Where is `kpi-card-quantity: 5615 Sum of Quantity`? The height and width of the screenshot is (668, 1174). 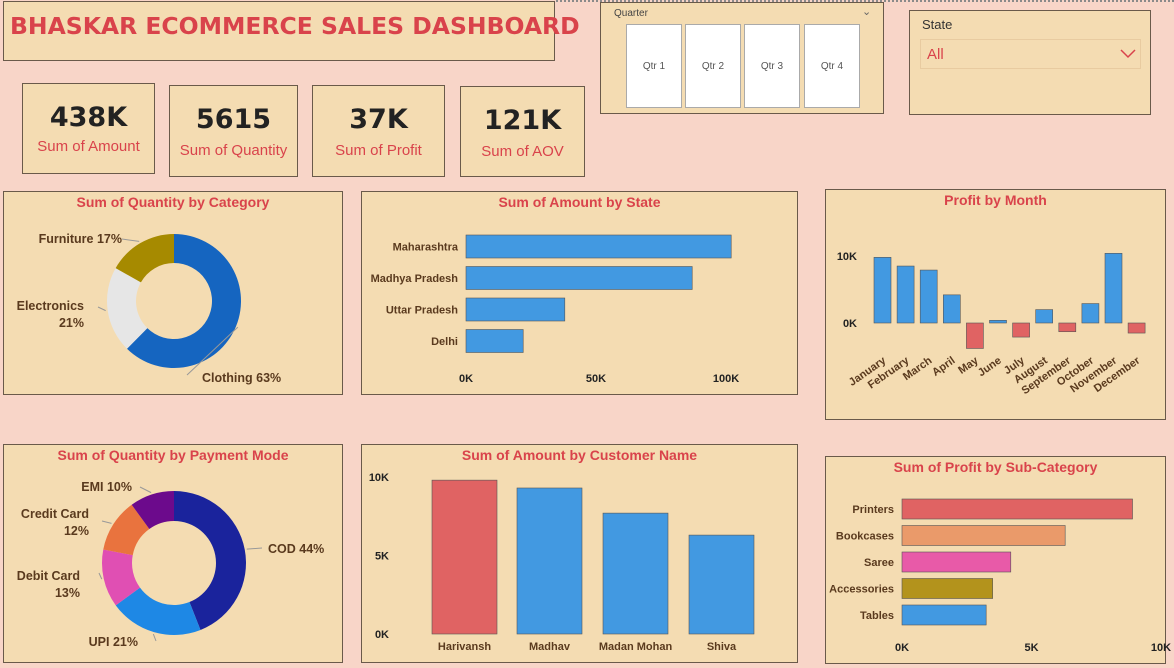
kpi-card-quantity: 5615 Sum of Quantity is located at coordinates (233, 131).